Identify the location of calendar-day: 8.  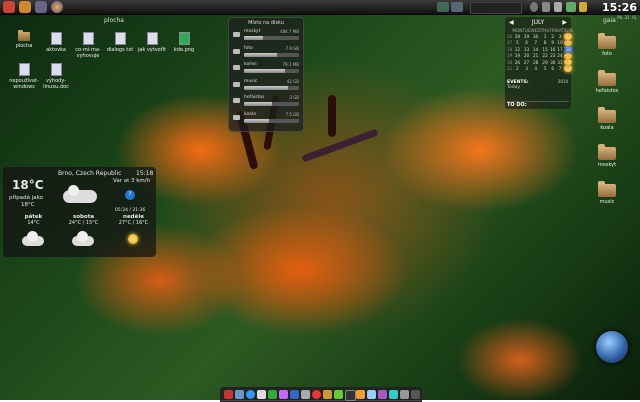
(567, 68).